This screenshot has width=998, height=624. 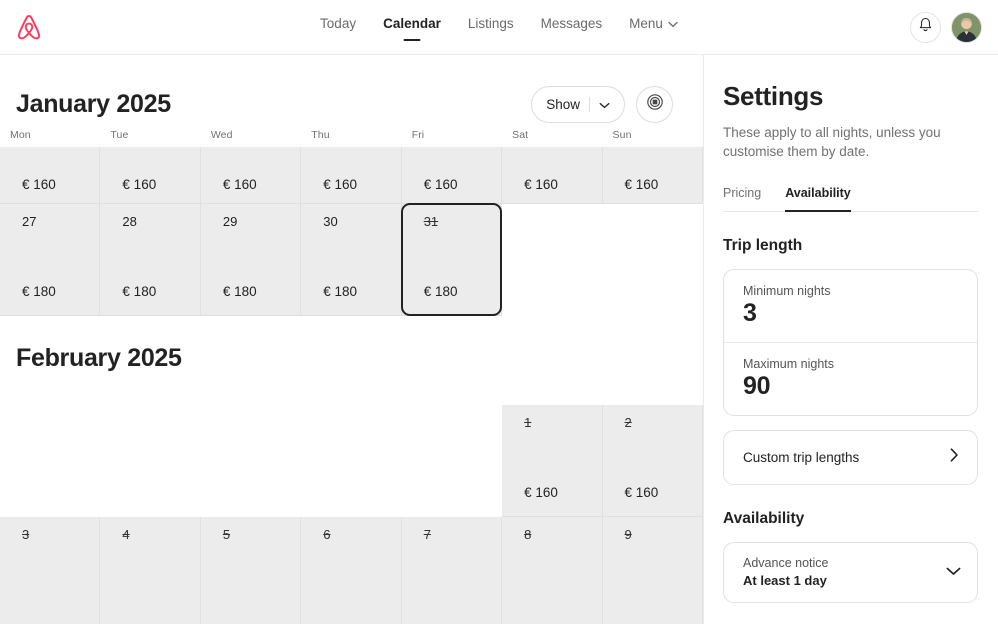 I want to click on minimum-nights-label: Minimum nights, so click(x=787, y=291).